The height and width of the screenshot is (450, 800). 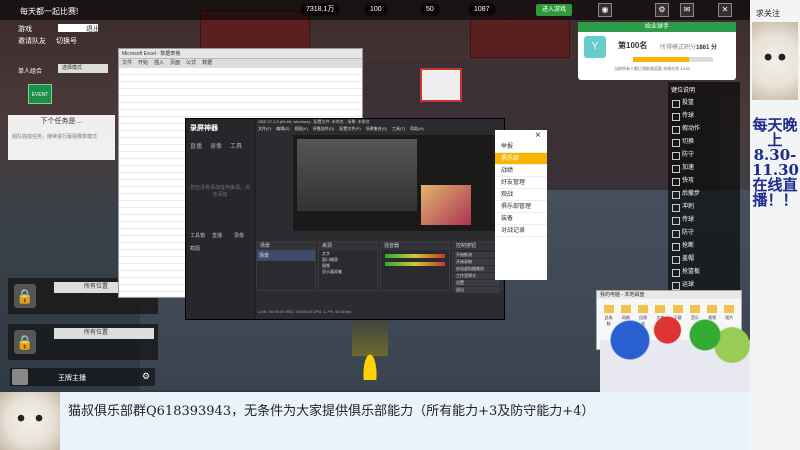 What do you see at coordinates (348, 246) in the screenshot?
I see `dock-sources-title: 来源` at bounding box center [348, 246].